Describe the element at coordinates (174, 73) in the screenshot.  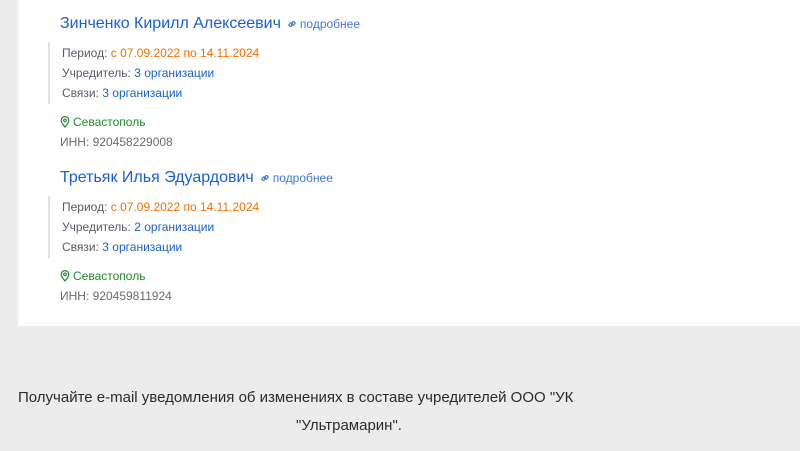
I see `founder-count-link: 3 организации` at that location.